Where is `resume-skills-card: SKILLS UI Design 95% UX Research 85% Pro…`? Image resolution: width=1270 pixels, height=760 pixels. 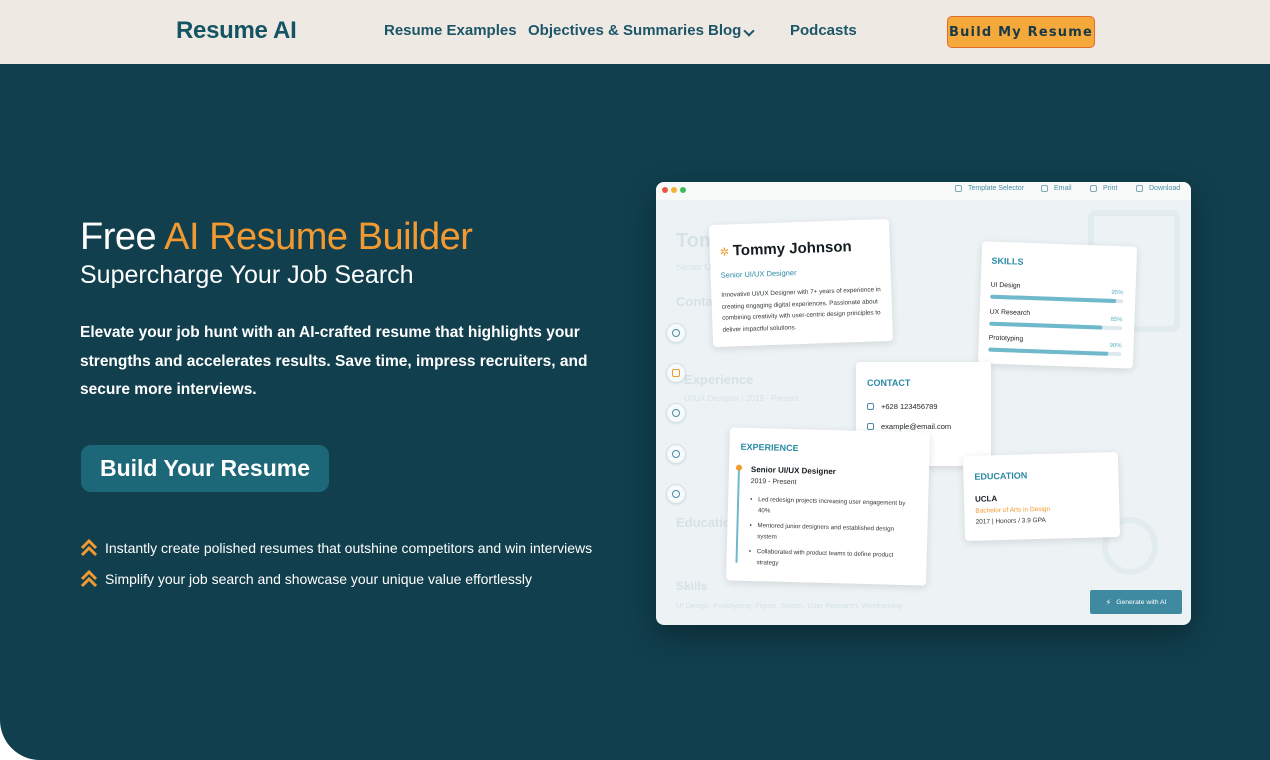 resume-skills-card: SKILLS UI Design 95% UX Research 85% Pro… is located at coordinates (1057, 304).